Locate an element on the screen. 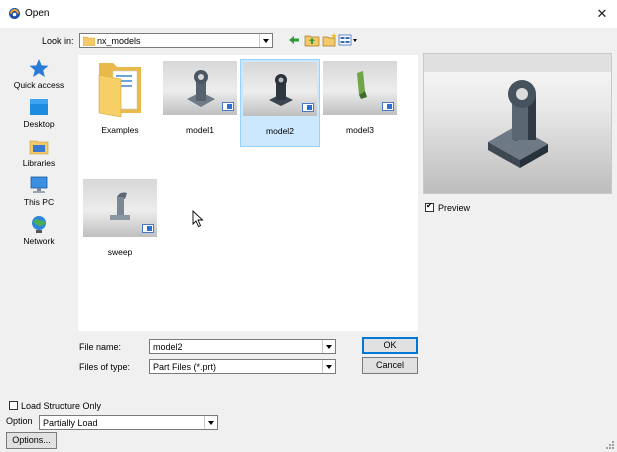 This screenshot has height=452, width=617. place-libraries: Libraries is located at coordinates (39, 152).